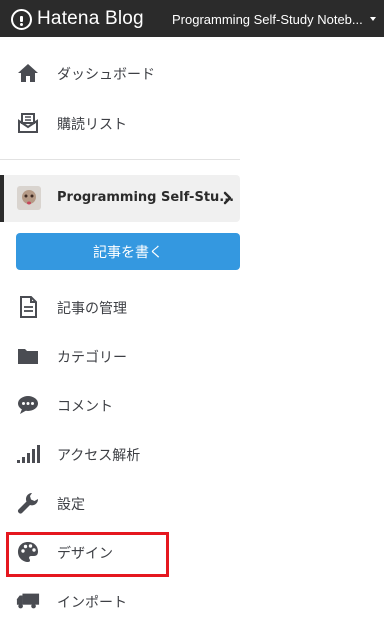 Image resolution: width=384 pixels, height=628 pixels. I want to click on sidebar-item-label: デザイン, so click(85, 554).